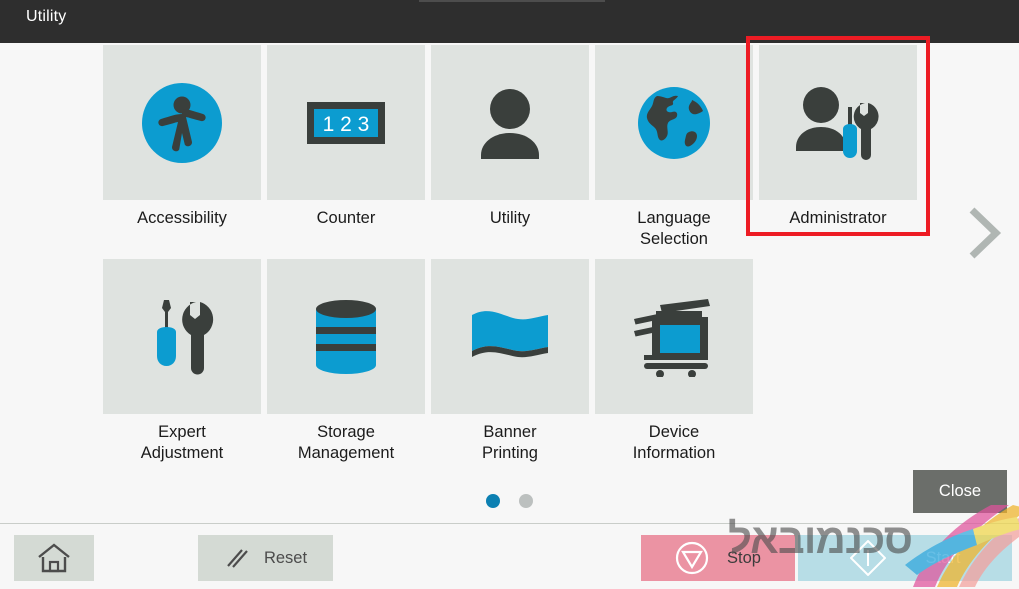  I want to click on counter-123-icon: 1 2 3, so click(346, 122).